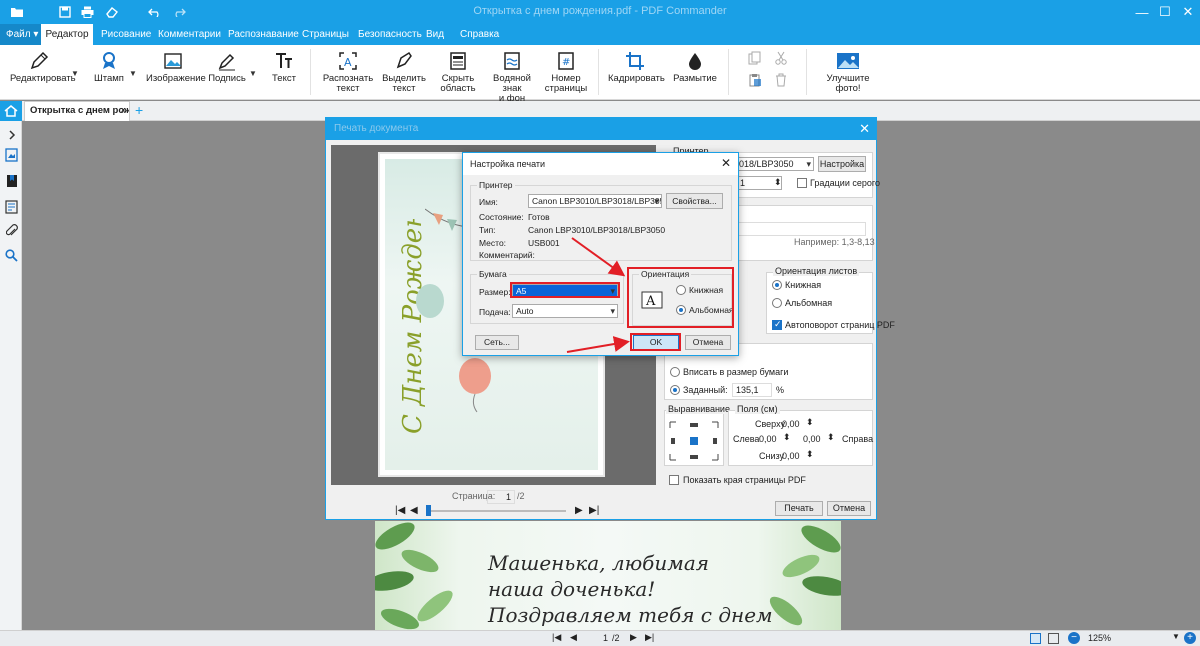  What do you see at coordinates (139, 110) in the screenshot?
I see `add-tab-icon: +` at bounding box center [139, 110].